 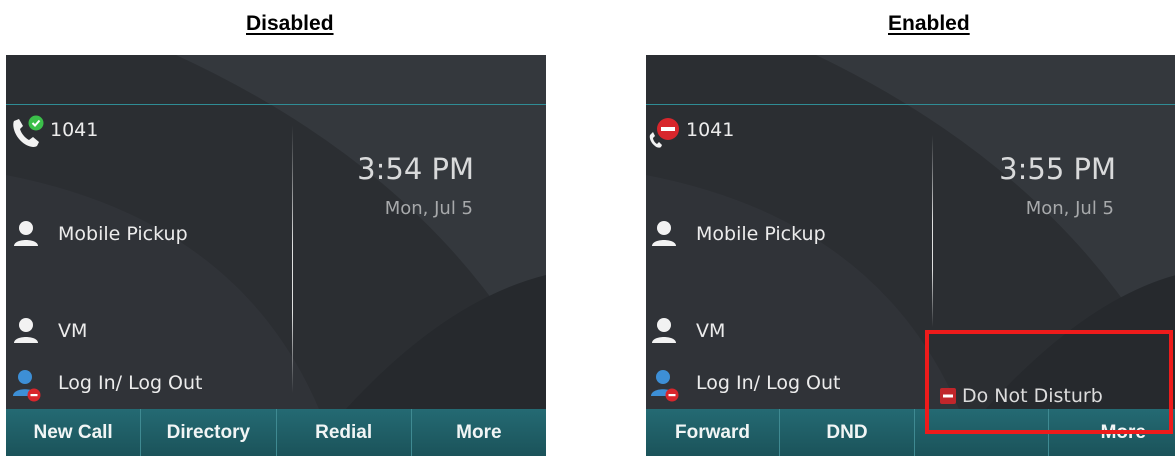 I want to click on caption-disabled: Disabled, so click(x=290, y=23).